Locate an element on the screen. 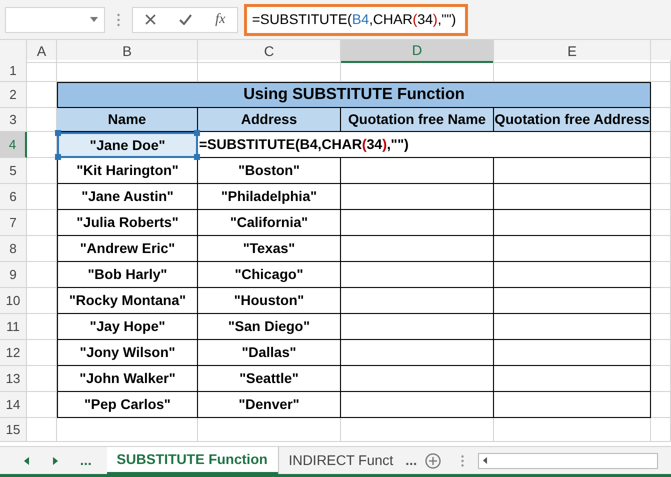 This screenshot has width=671, height=477. row-header: 3 is located at coordinates (13, 120).